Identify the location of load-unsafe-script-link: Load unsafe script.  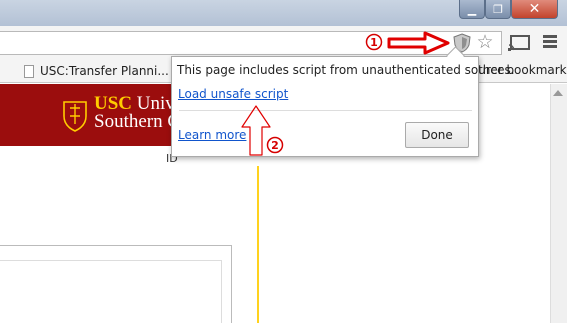
(233, 94).